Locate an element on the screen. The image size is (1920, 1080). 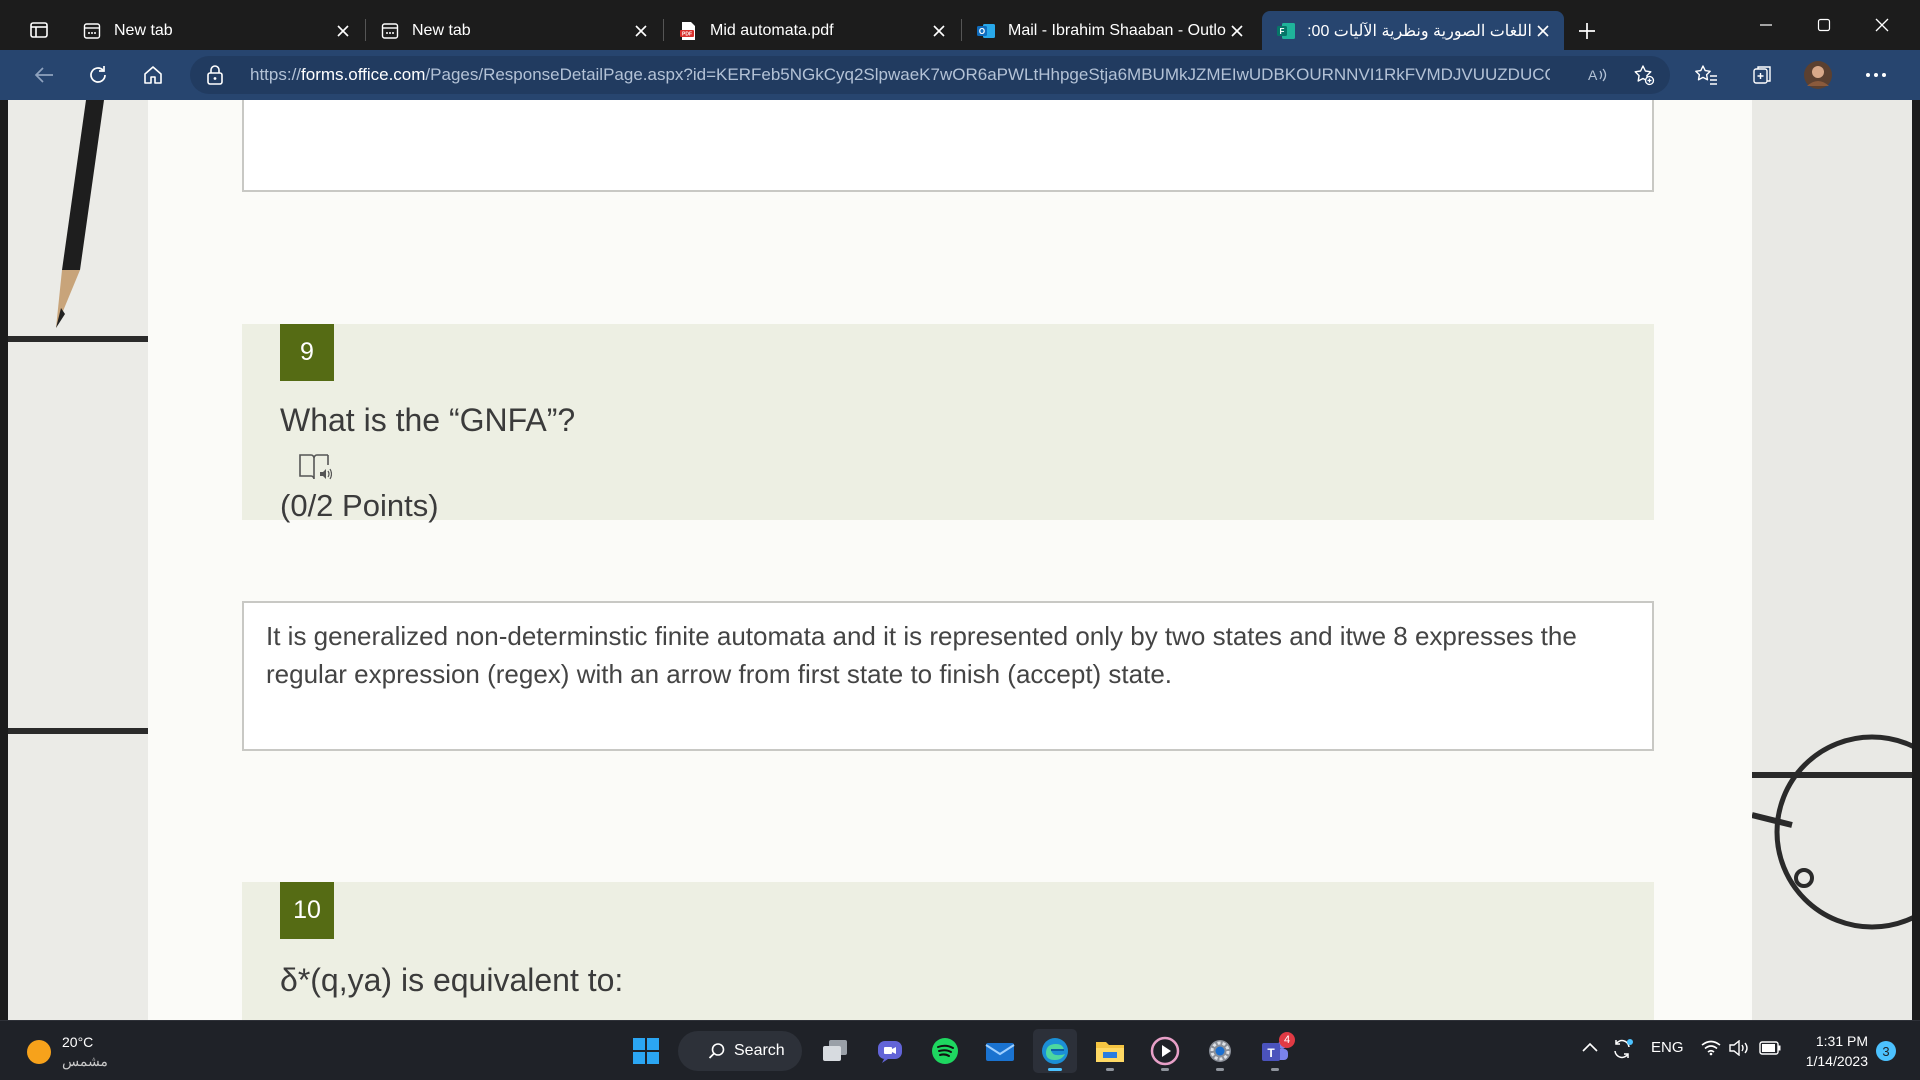
sync-status-button is located at coordinates (1622, 1049).